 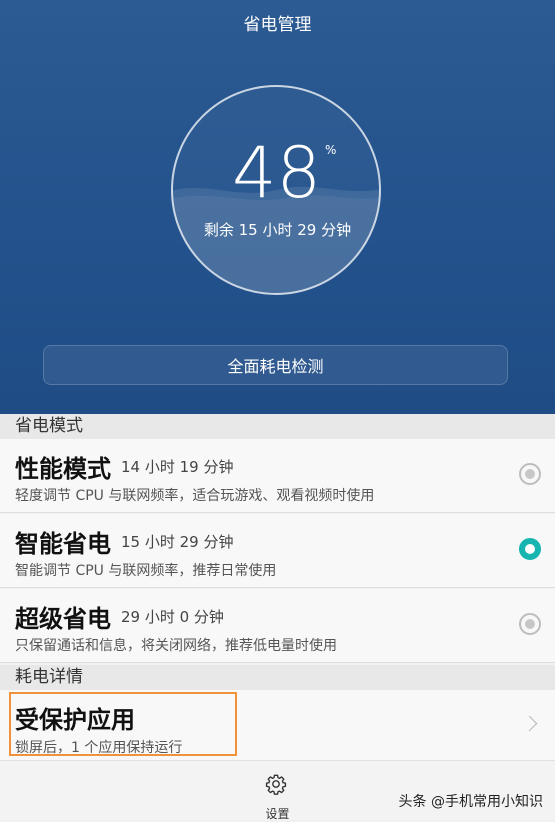 I want to click on gear-icon, so click(x=276, y=784).